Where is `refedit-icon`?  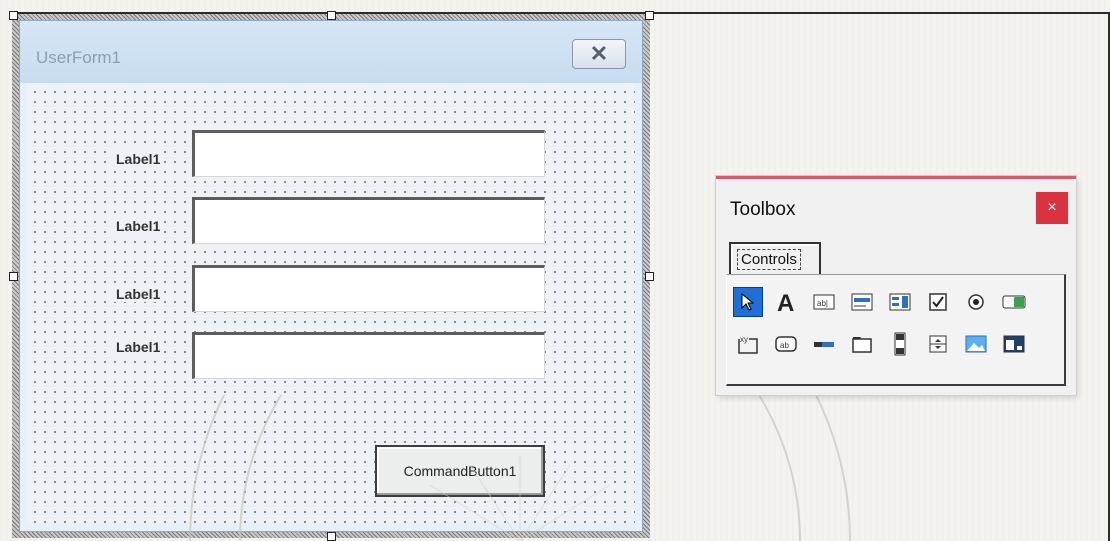
refedit-icon is located at coordinates (1014, 344).